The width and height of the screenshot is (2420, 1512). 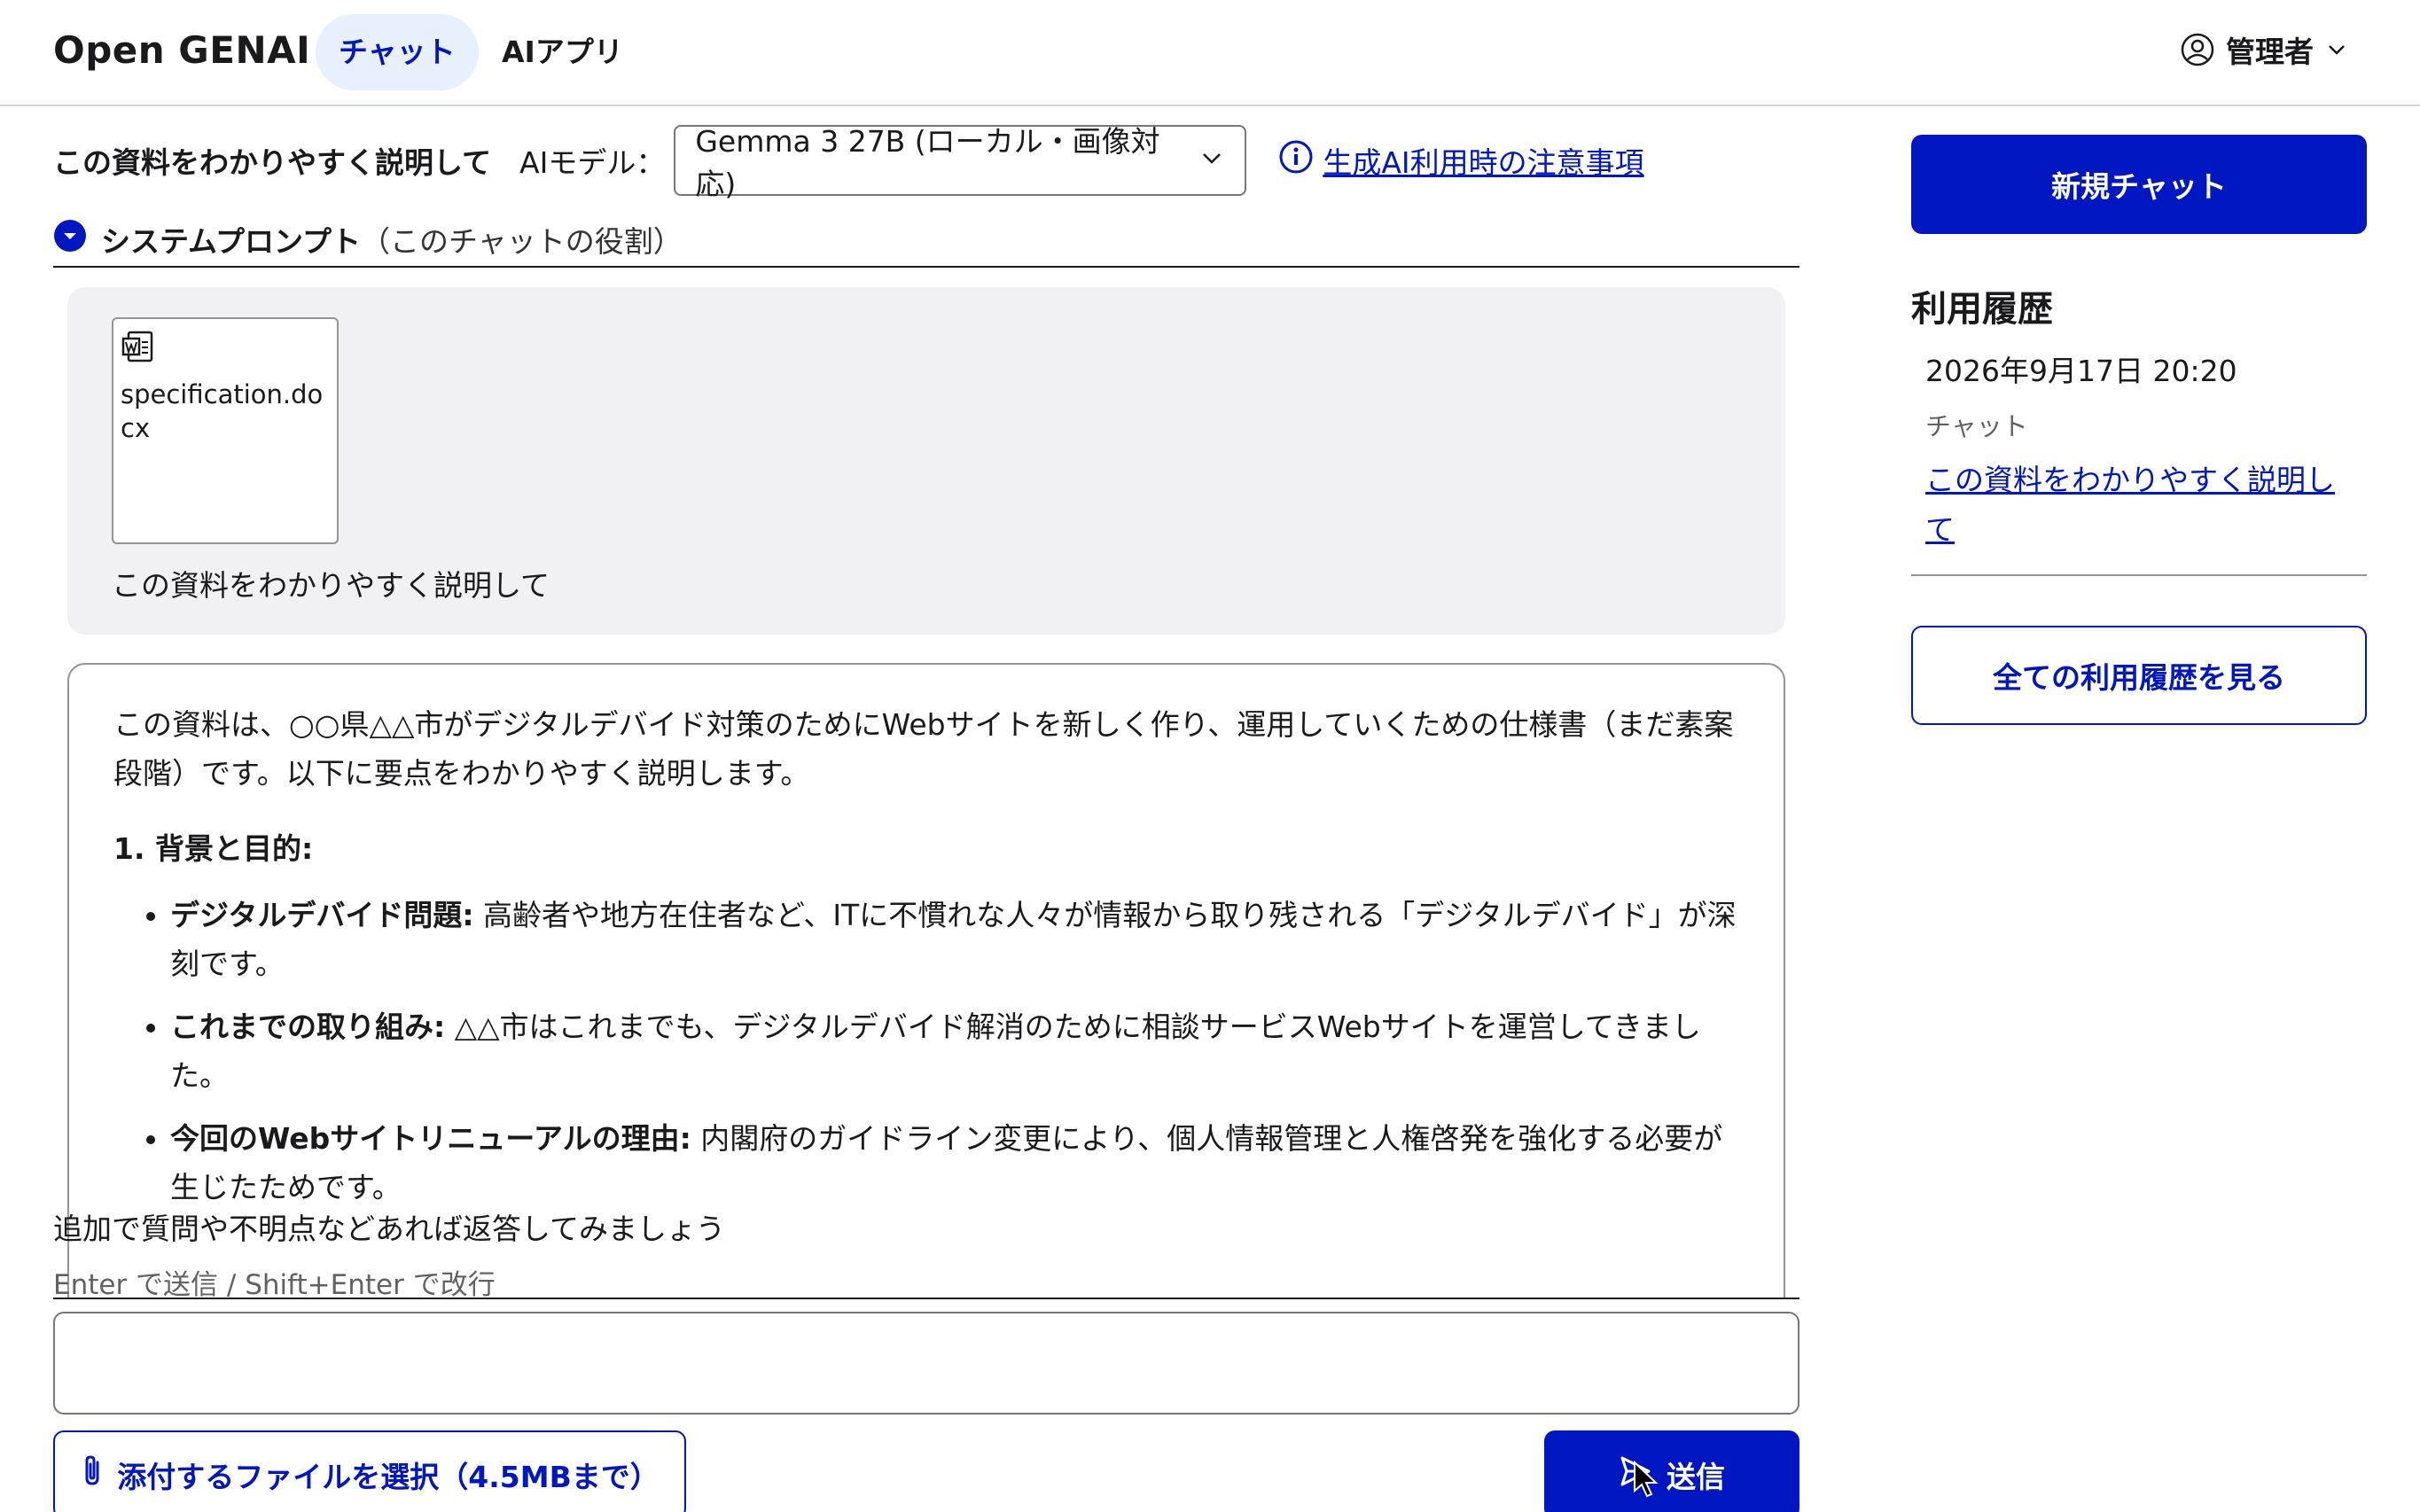 What do you see at coordinates (522, 242) in the screenshot?
I see `system-prompt-sub: （このチャットの役割）` at bounding box center [522, 242].